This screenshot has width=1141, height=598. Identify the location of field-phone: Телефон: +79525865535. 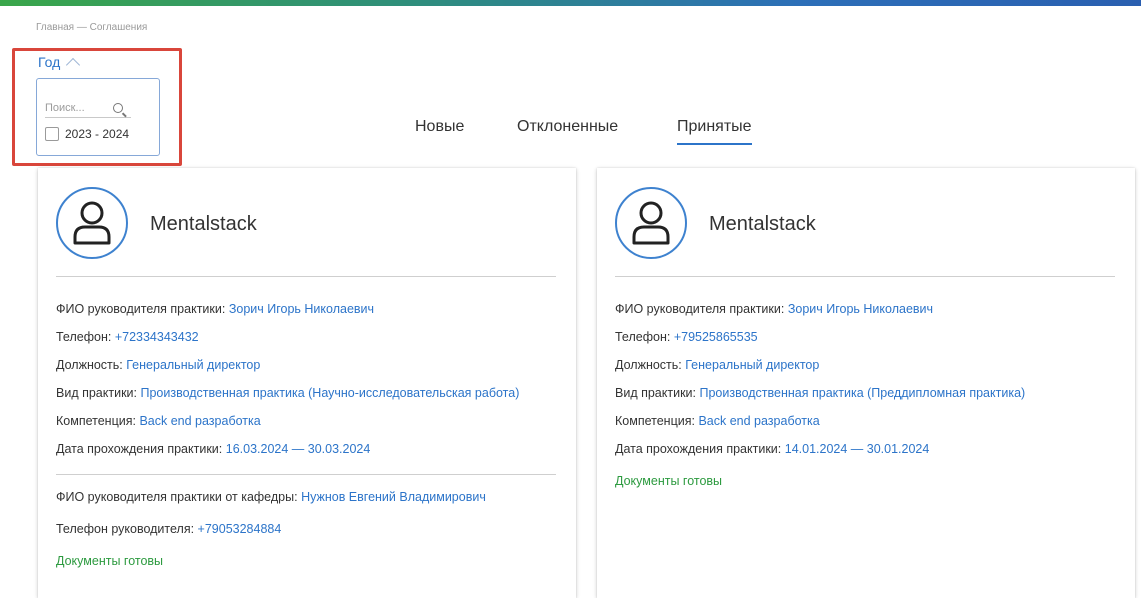
(686, 337).